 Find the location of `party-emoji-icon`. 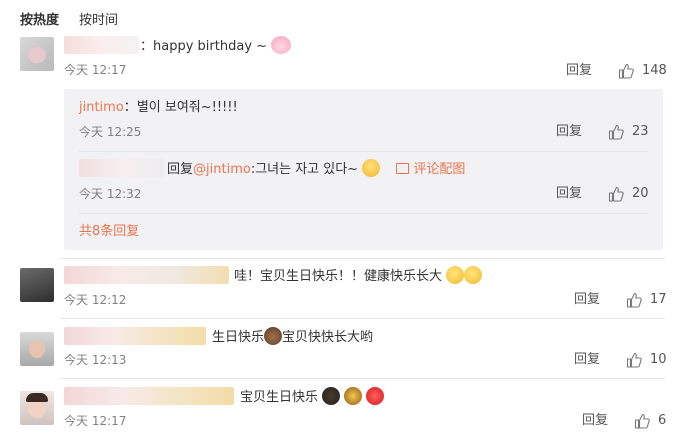

party-emoji-icon is located at coordinates (353, 396).